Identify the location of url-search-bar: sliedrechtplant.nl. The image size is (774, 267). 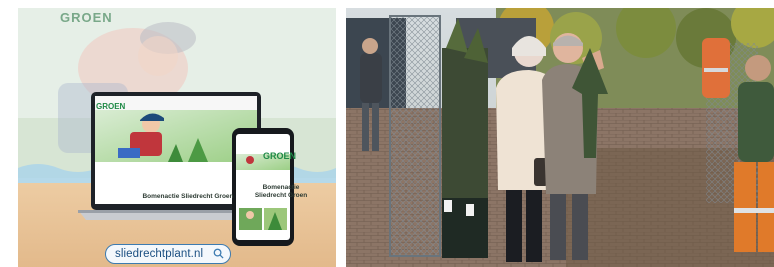
(168, 254).